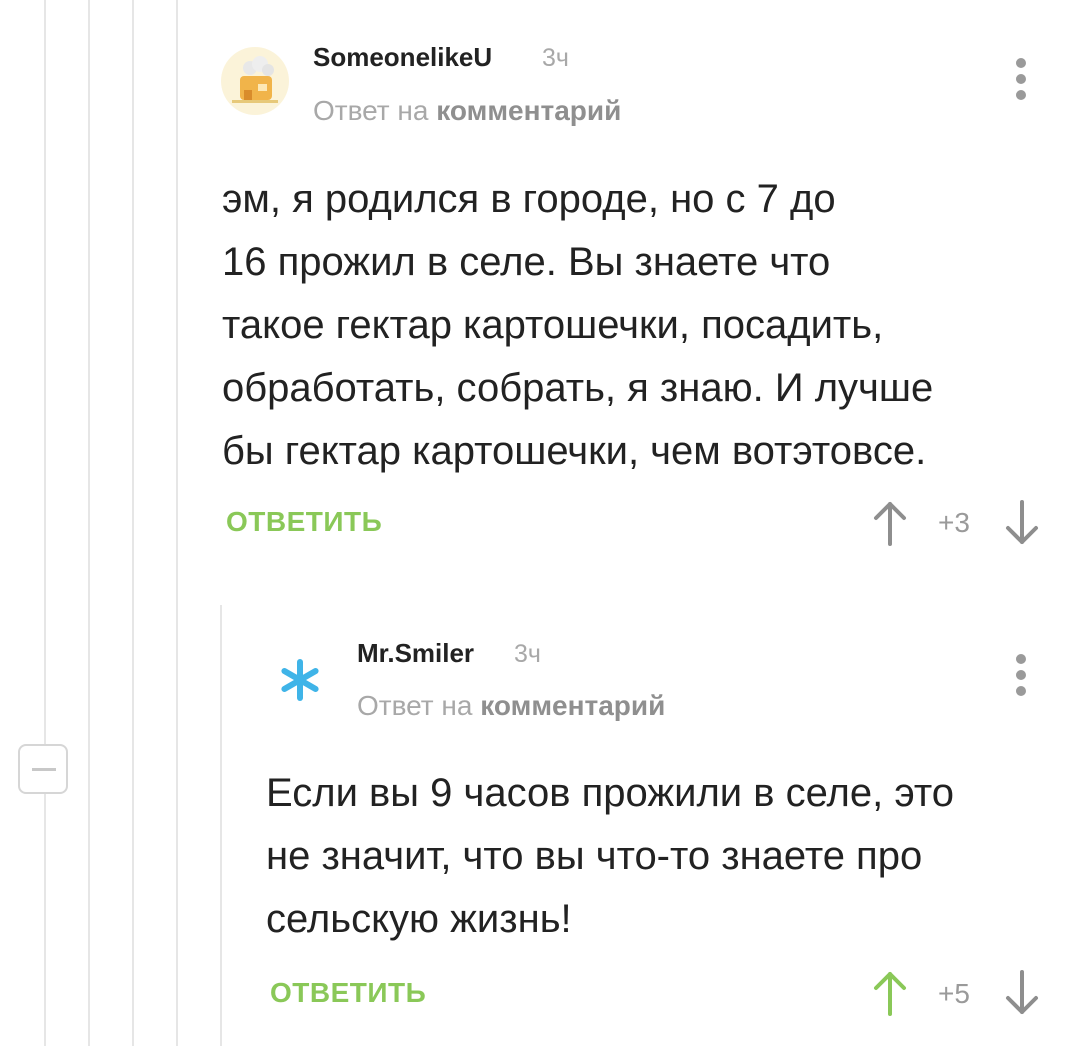 The image size is (1069, 1046). Describe the element at coordinates (415, 653) in the screenshot. I see `username: Mr.Smiler` at that location.